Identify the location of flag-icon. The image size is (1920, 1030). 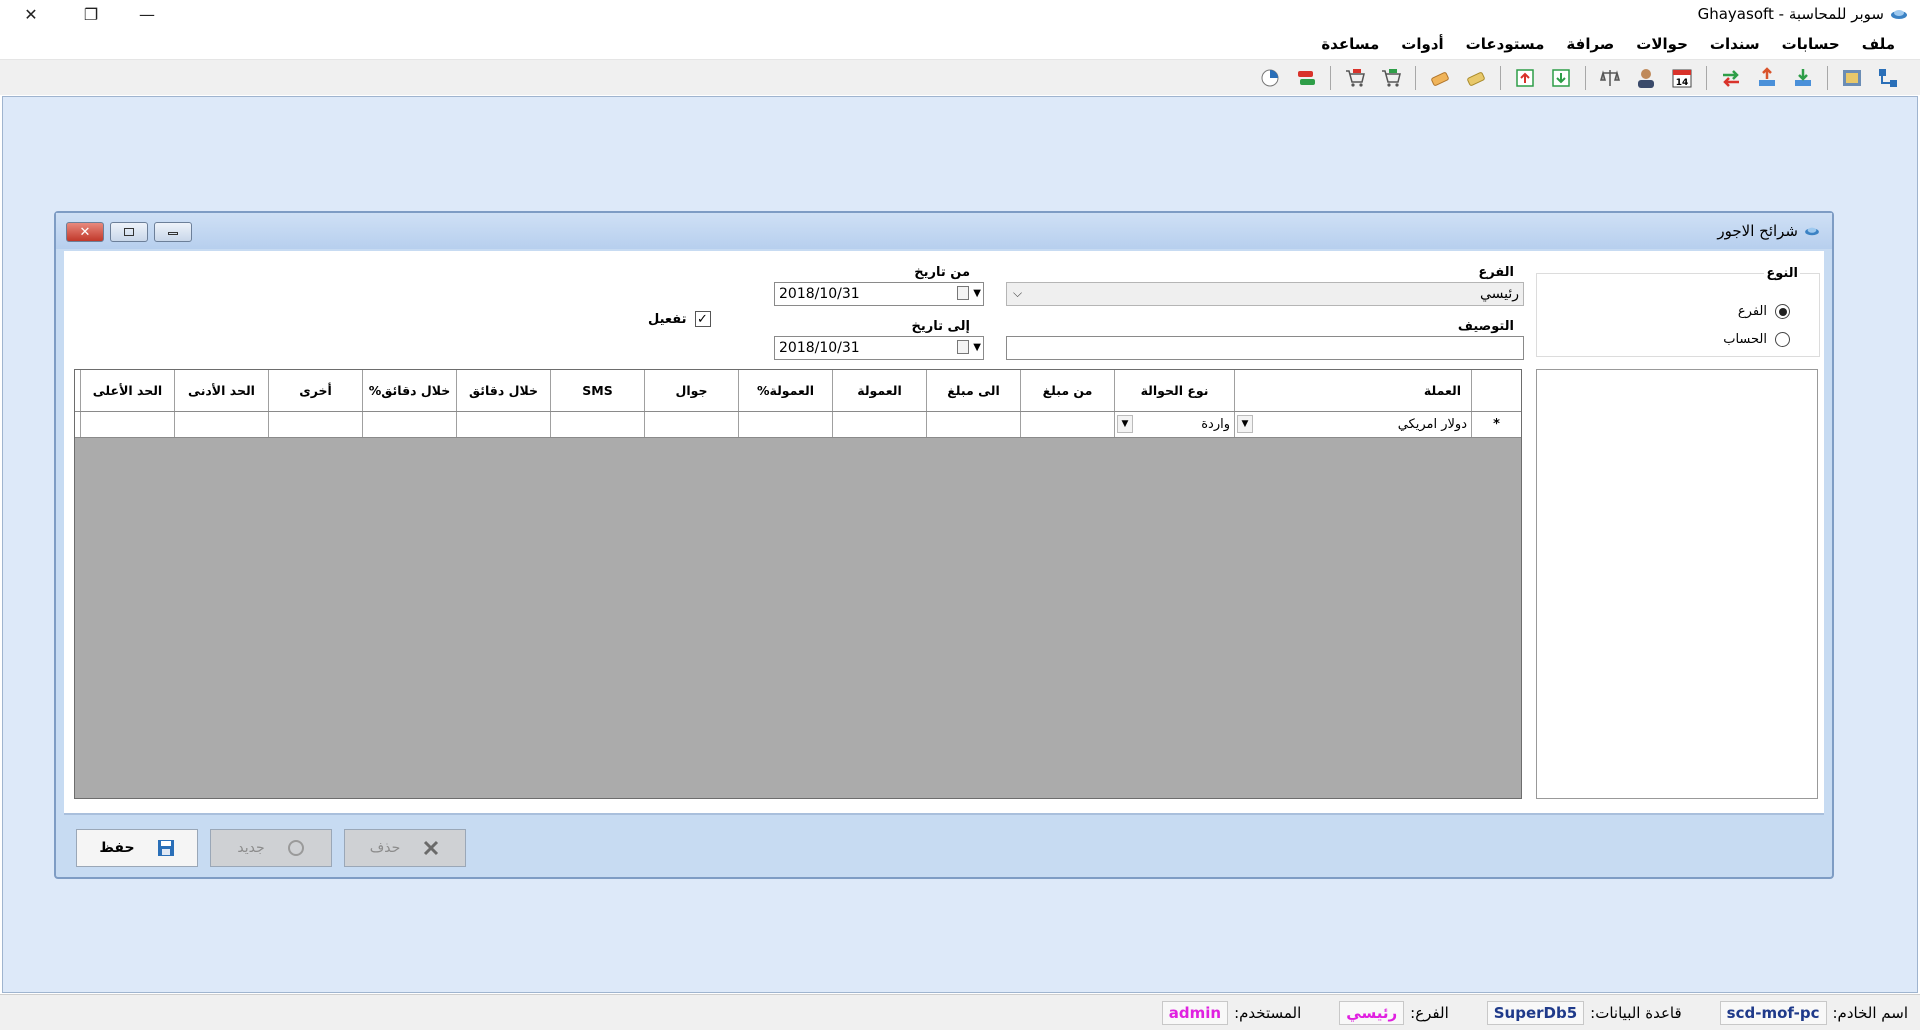
(1306, 78).